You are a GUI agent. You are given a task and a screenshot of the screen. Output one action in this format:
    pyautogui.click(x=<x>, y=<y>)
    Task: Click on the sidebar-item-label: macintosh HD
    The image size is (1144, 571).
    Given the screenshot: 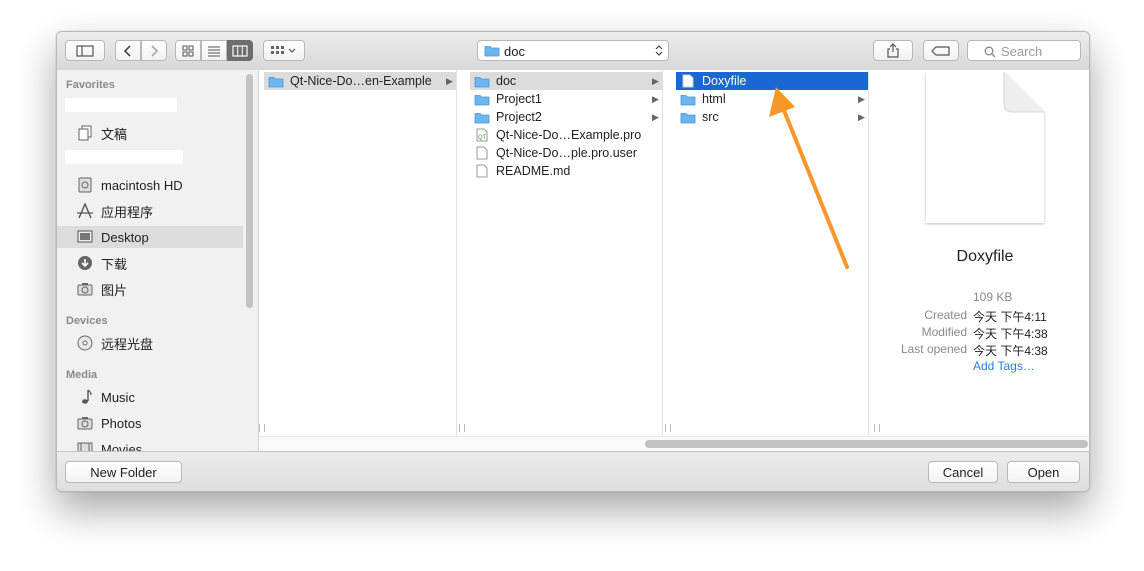 What is the action you would take?
    pyautogui.click(x=142, y=185)
    